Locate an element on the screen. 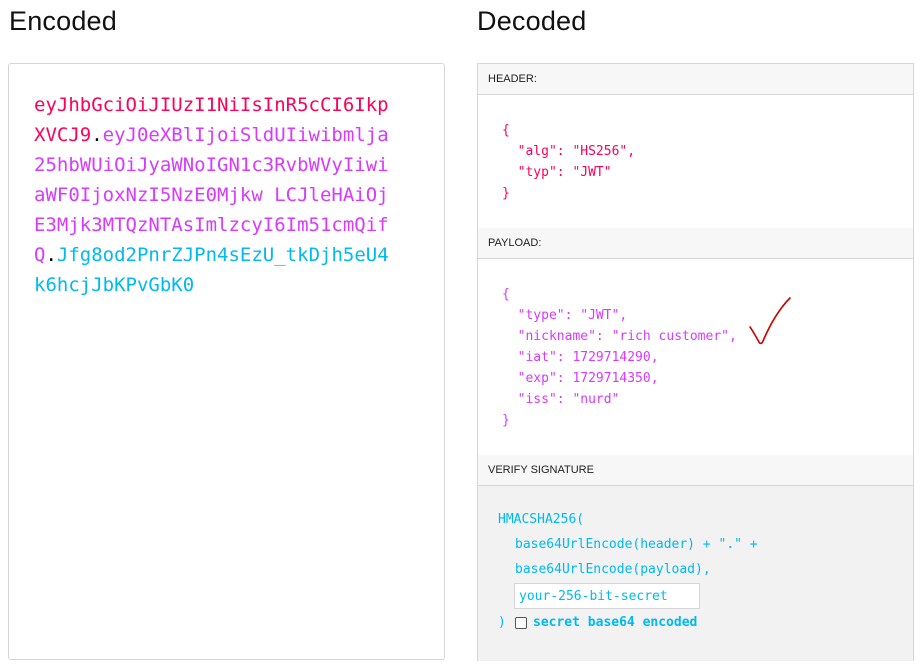 The height and width of the screenshot is (668, 922). verify-line-header: base64UrlEncode(header) + "." + is located at coordinates (636, 544).